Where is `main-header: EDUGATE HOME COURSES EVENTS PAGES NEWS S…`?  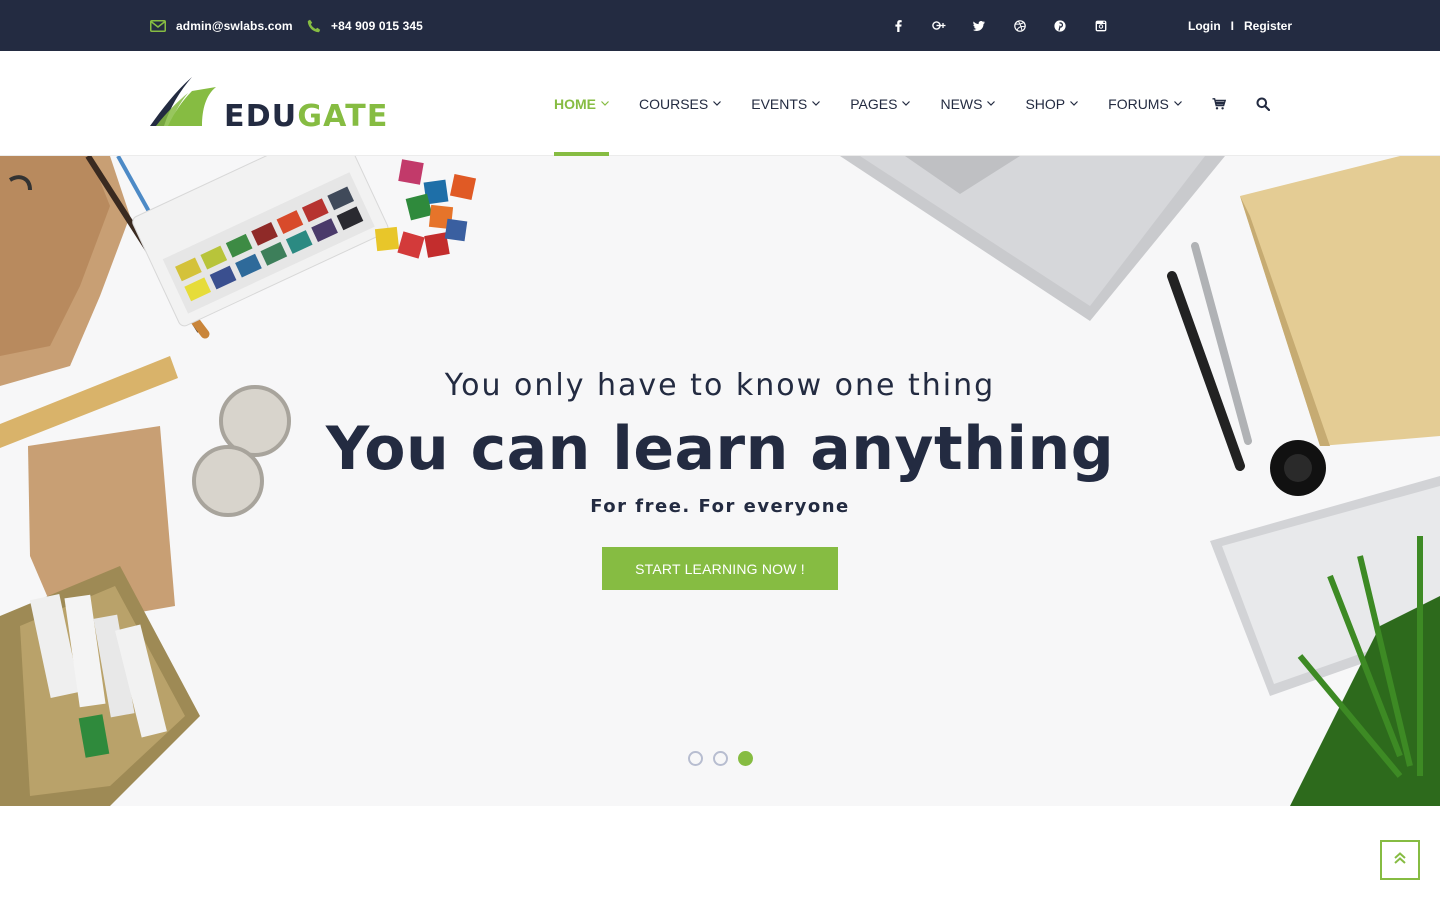
main-header: EDUGATE HOME COURSES EVENTS PAGES NEWS S… is located at coordinates (720, 103).